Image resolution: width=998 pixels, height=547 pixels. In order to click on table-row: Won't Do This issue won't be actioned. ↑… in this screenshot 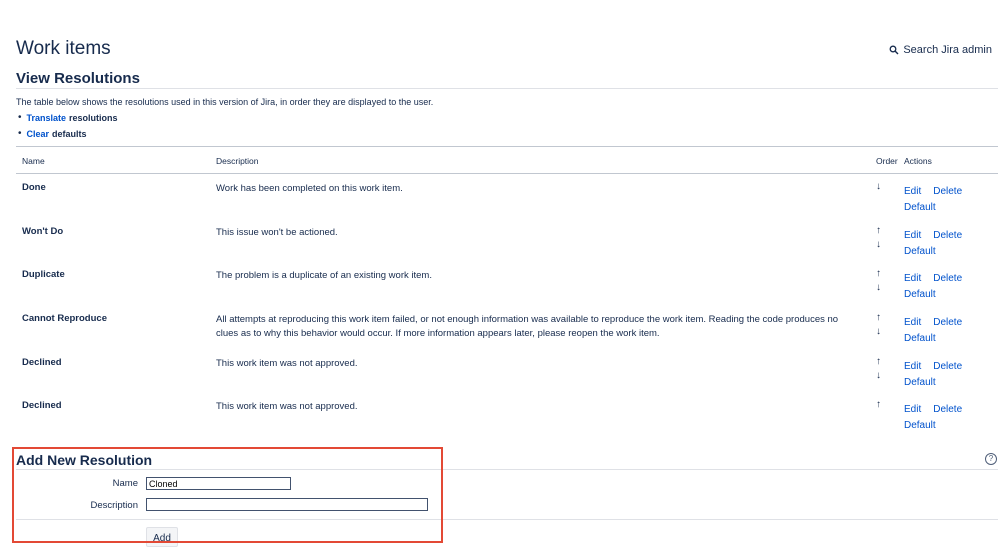, I will do `click(507, 240)`.